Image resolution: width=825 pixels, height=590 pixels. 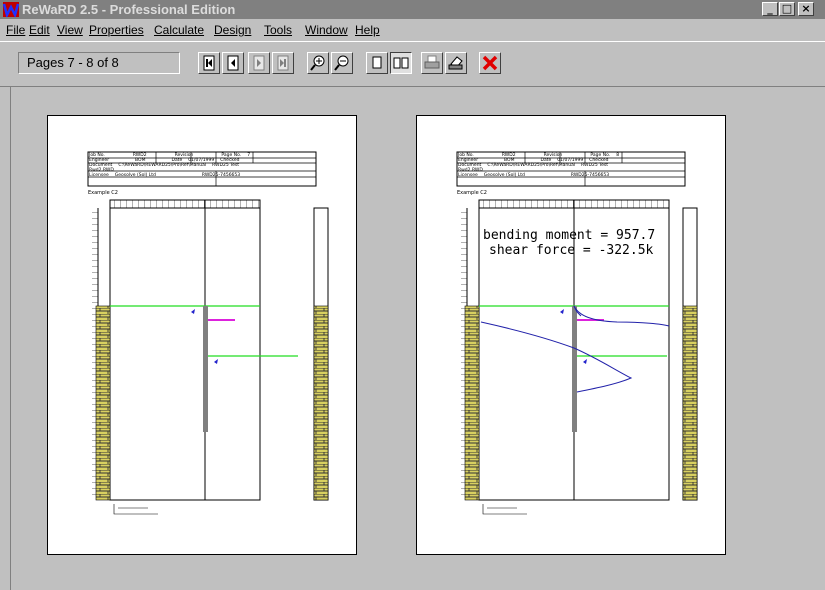 I want to click on one-page-icon, so click(x=377, y=62).